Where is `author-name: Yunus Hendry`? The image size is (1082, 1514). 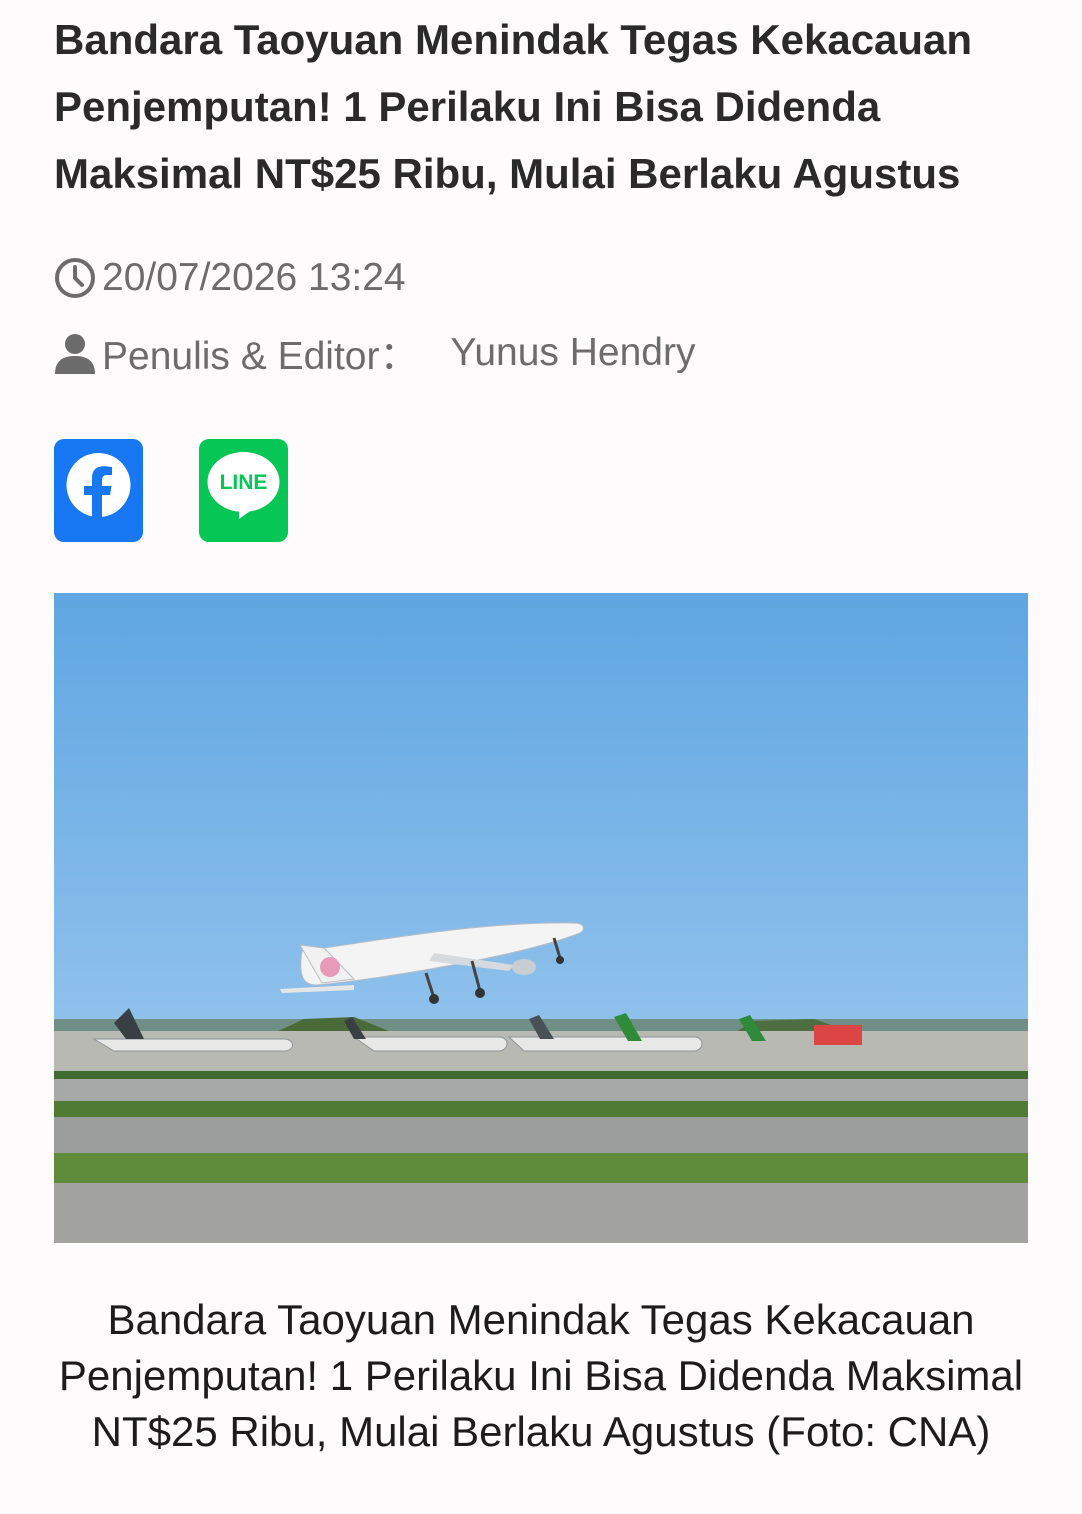 author-name: Yunus Hendry is located at coordinates (572, 353).